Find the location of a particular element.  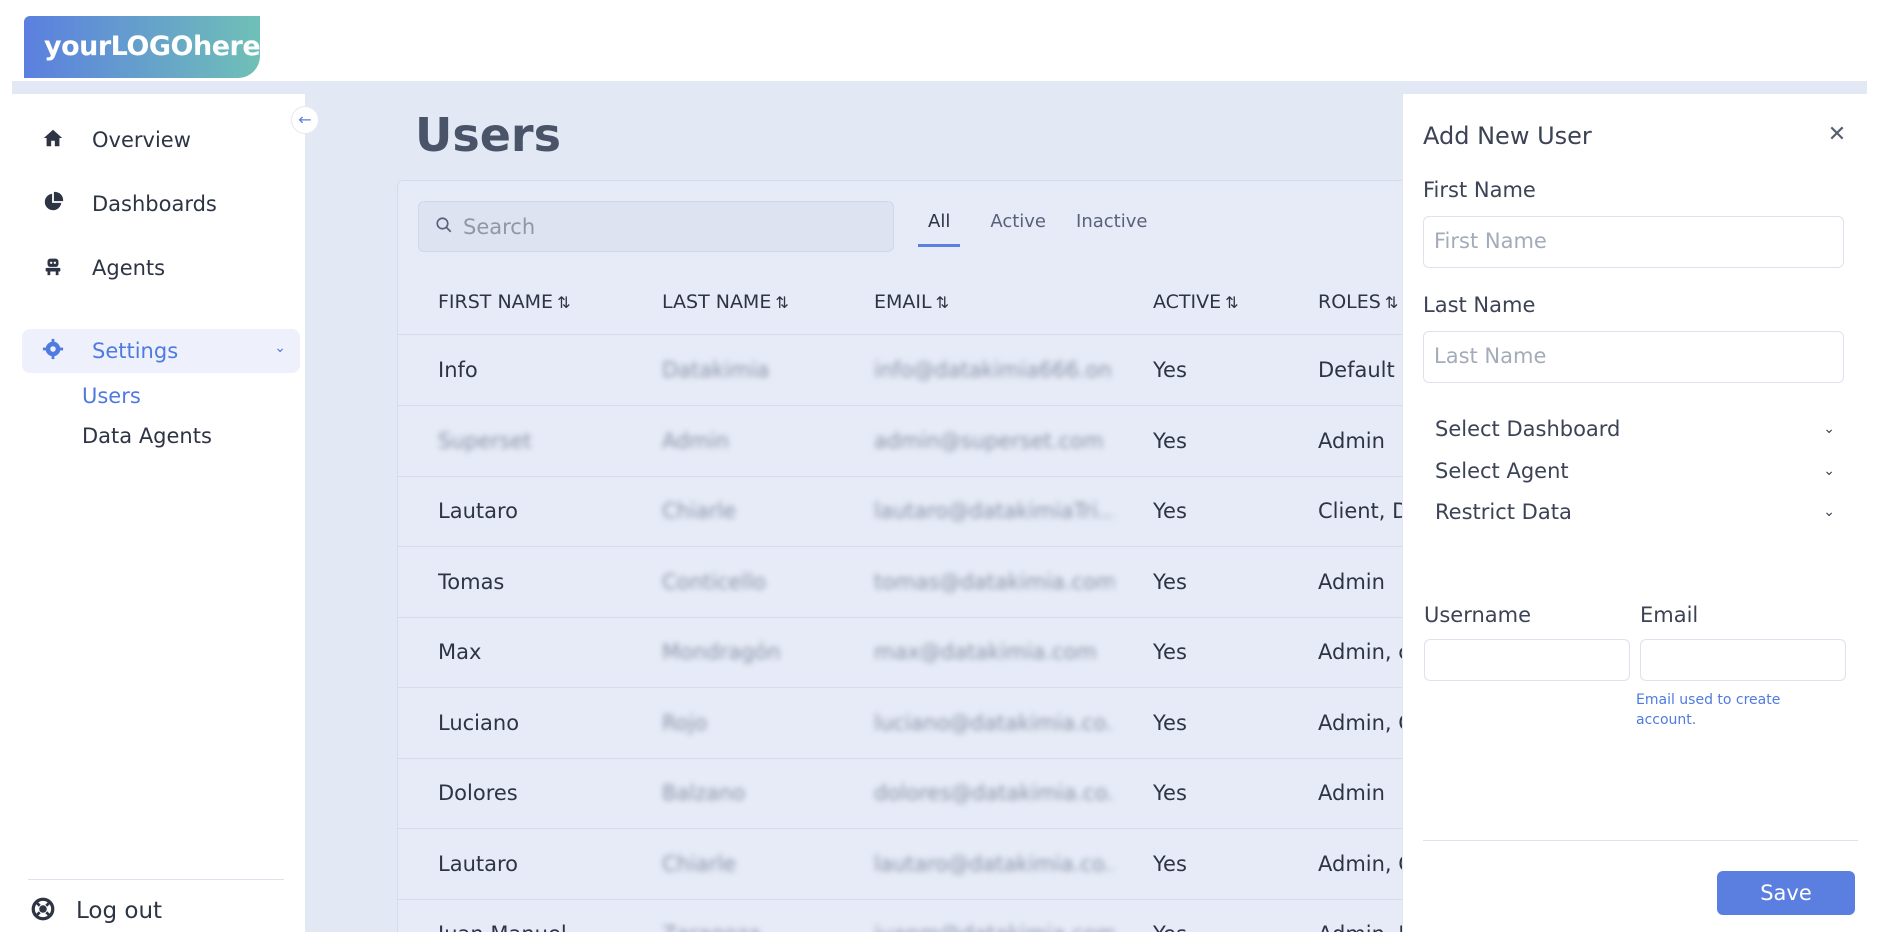

cell-first: Tomas is located at coordinates (471, 581).